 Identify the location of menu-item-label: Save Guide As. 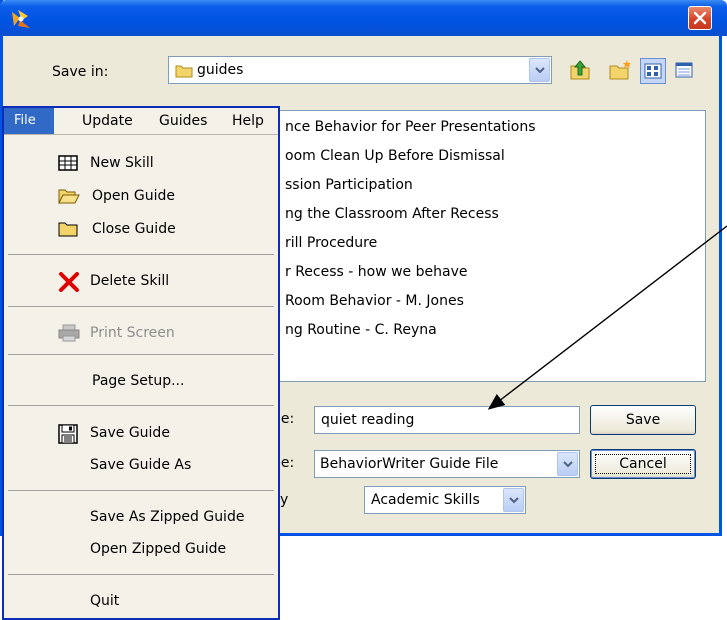
(141, 465).